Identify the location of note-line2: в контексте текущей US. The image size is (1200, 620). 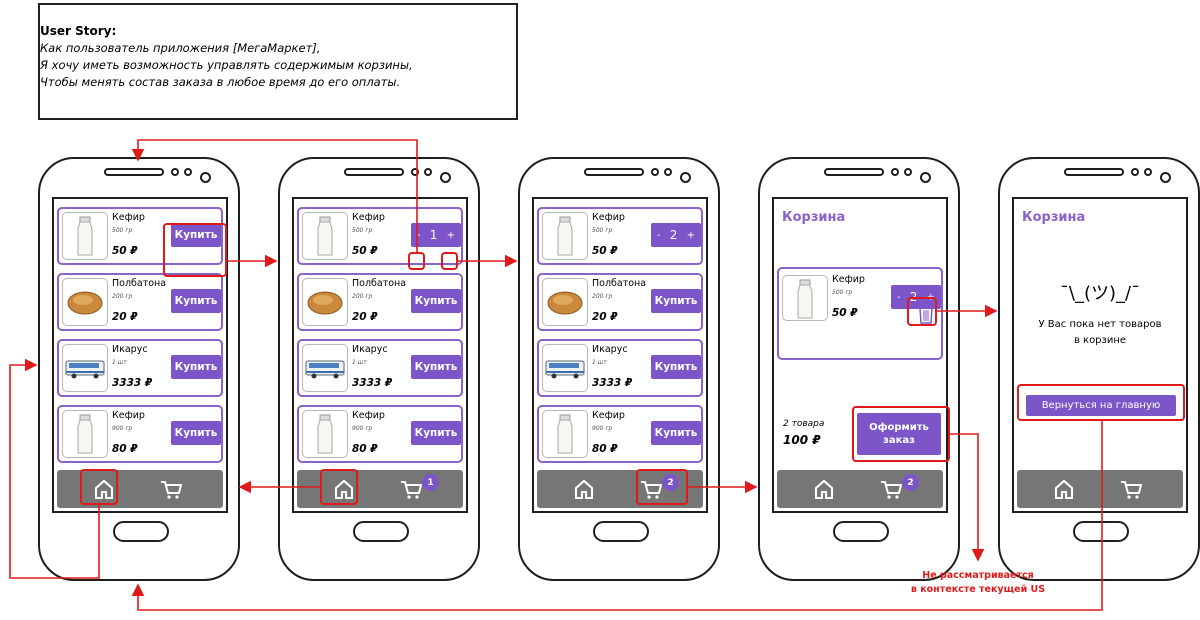
(978, 589).